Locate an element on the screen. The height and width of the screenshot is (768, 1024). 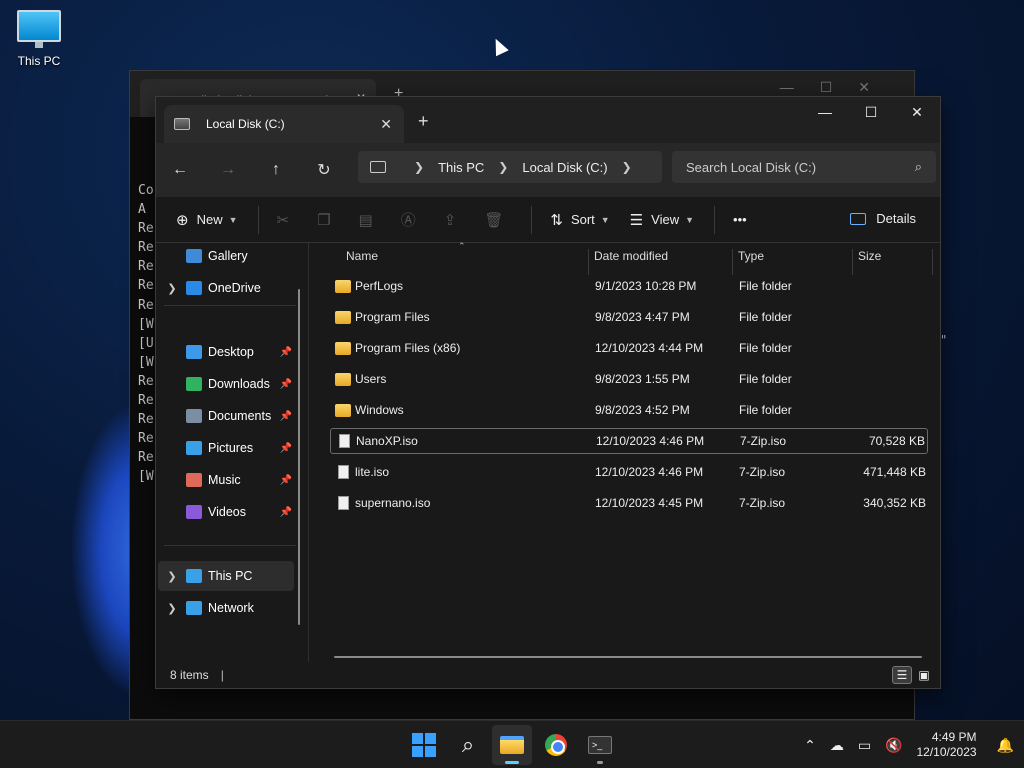
terminal-line: [U is located at coordinates (146, 343).